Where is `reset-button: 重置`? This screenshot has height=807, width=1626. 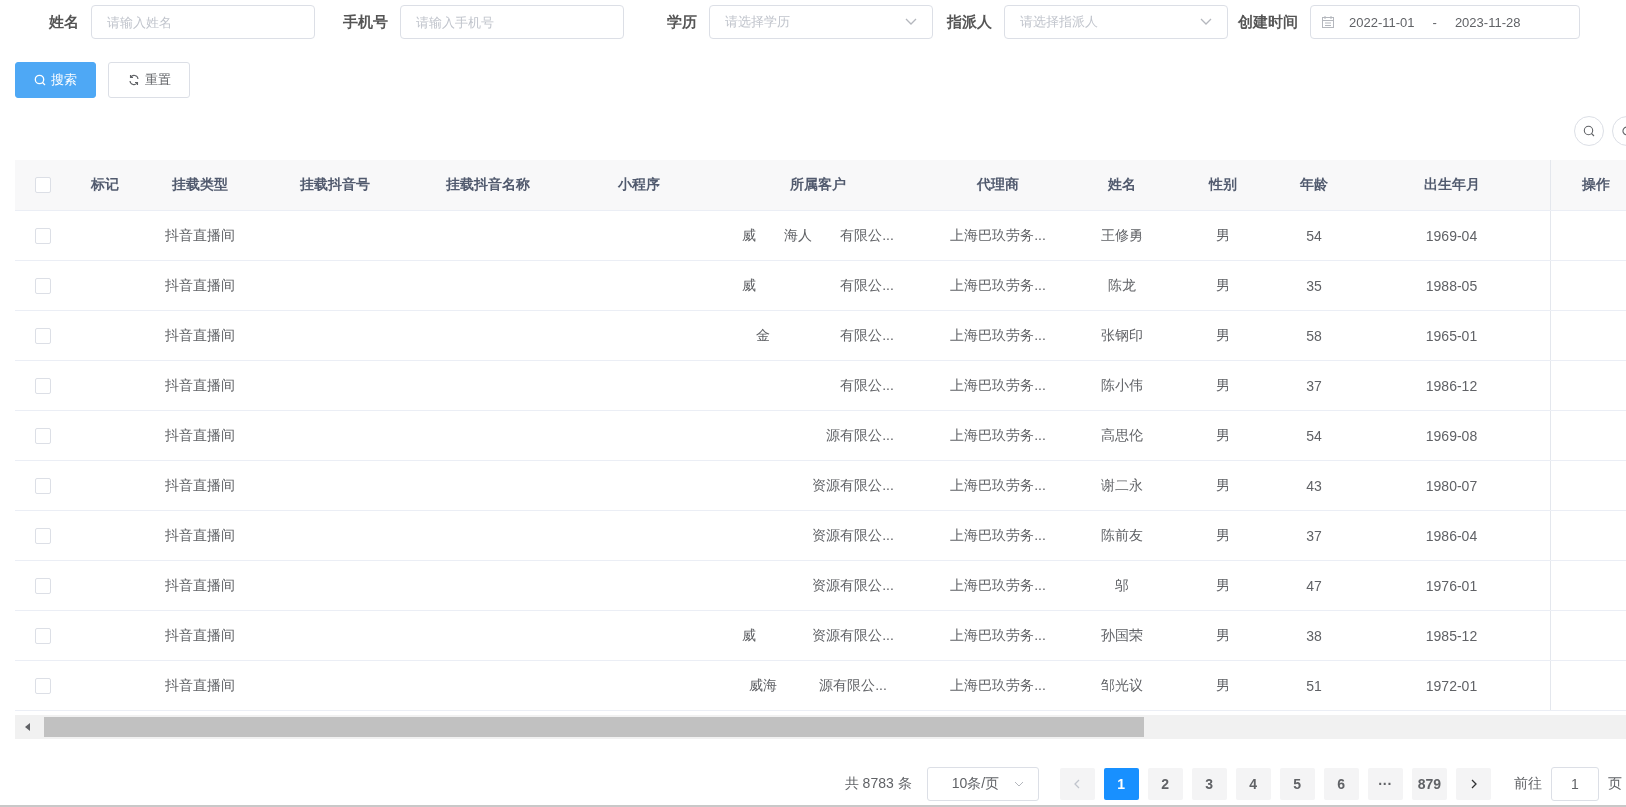 reset-button: 重置 is located at coordinates (149, 80).